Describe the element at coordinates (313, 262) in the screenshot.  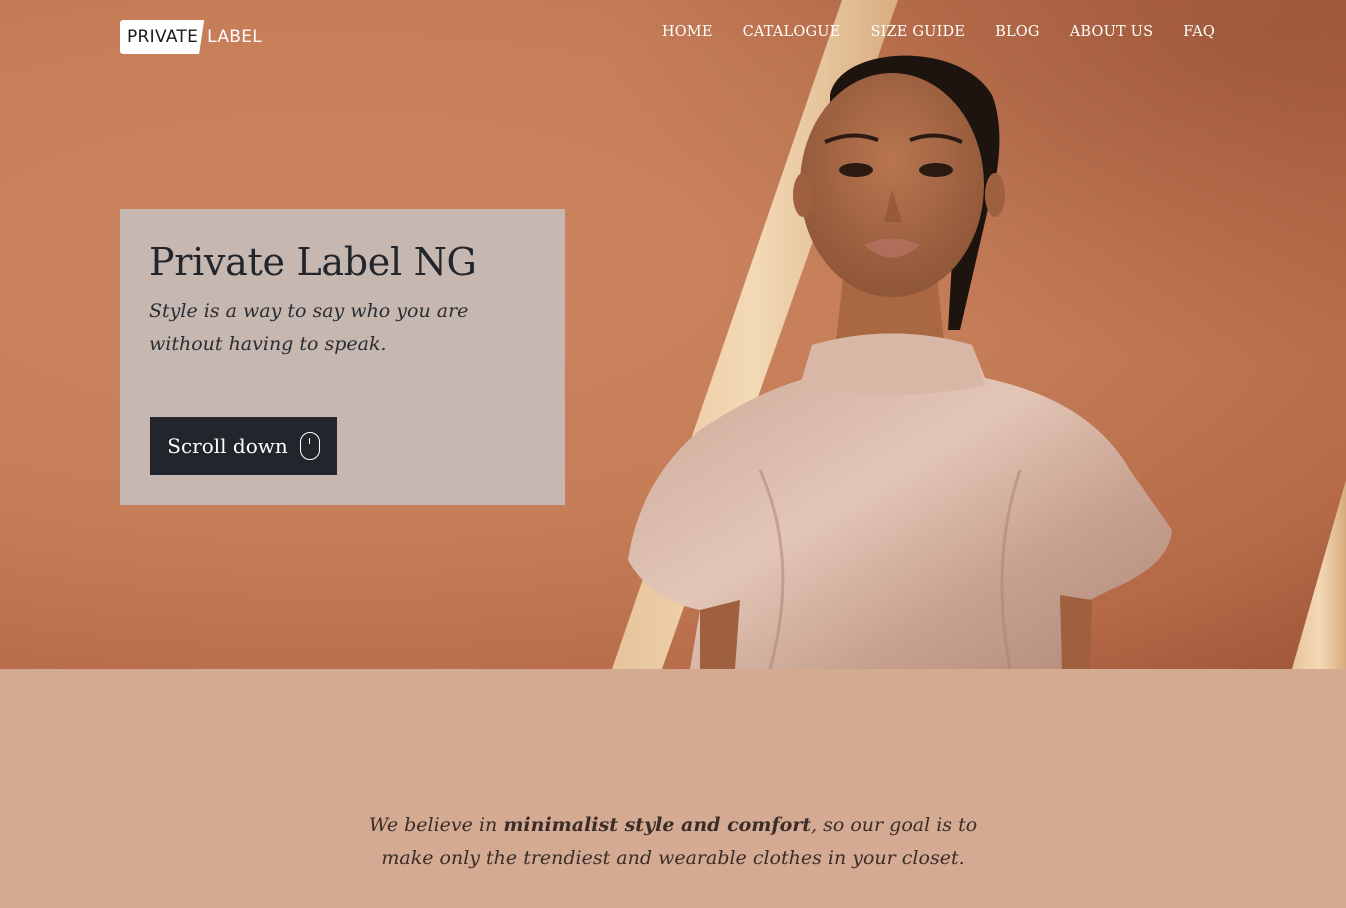
I see `hero-title: Private Label NG` at that location.